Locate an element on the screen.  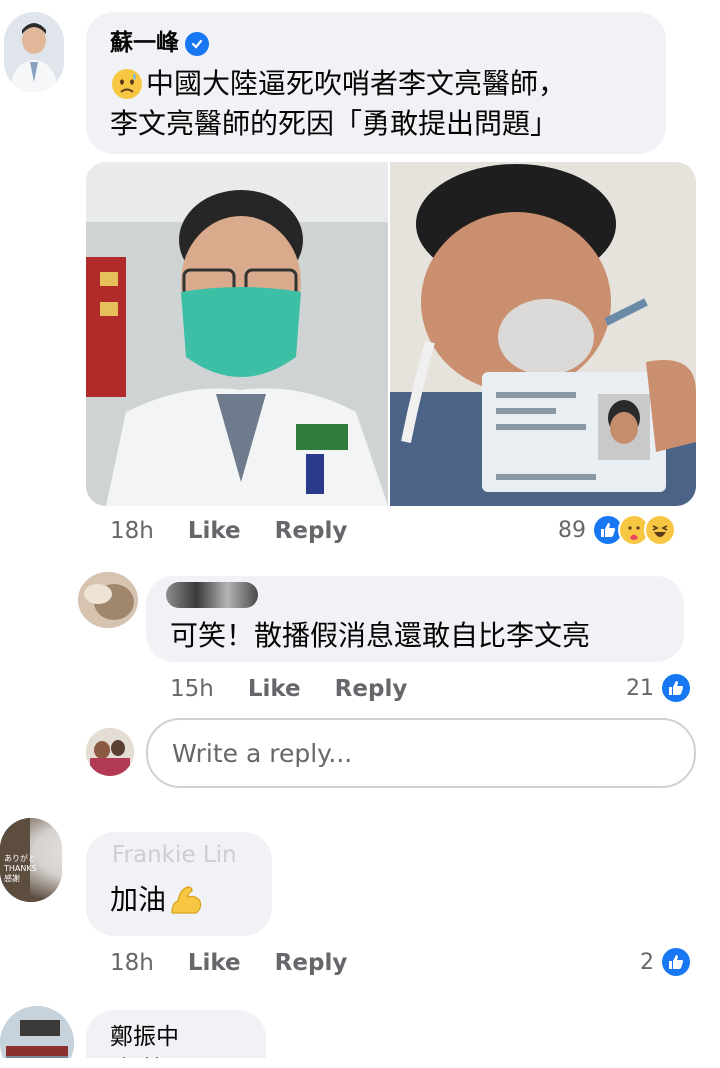
verified-badge-icon is located at coordinates (197, 43).